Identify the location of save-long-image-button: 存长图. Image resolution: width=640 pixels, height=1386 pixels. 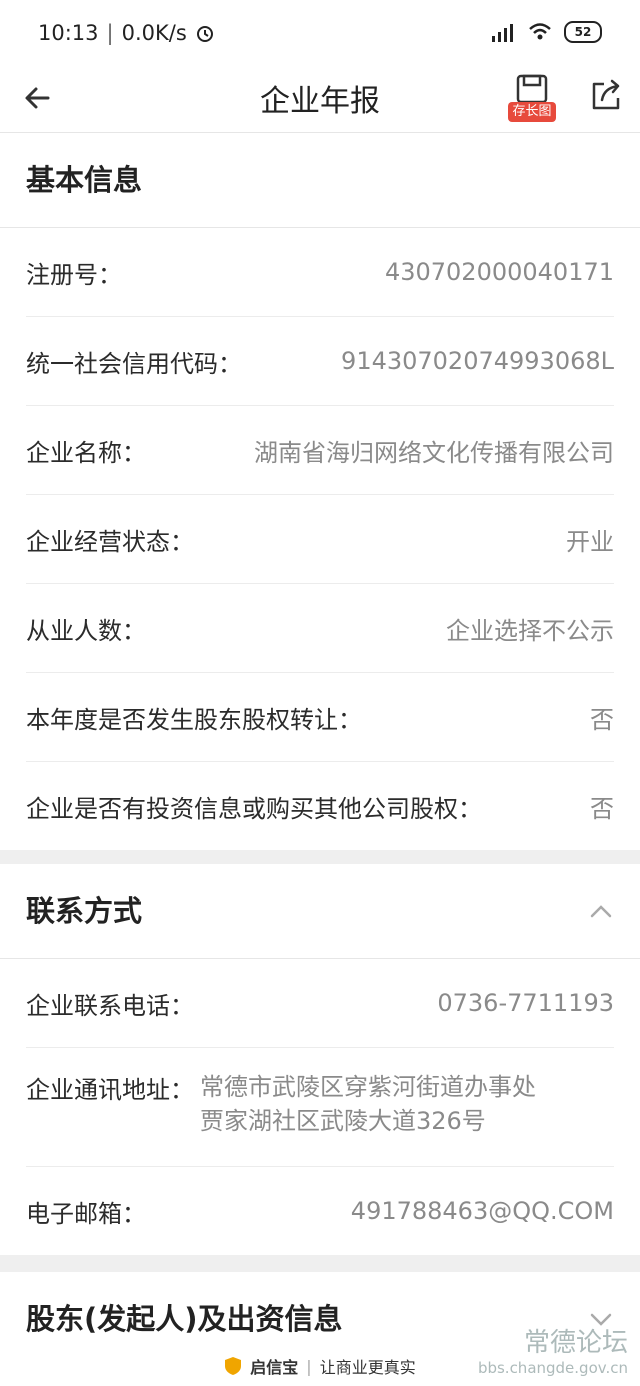
(532, 100).